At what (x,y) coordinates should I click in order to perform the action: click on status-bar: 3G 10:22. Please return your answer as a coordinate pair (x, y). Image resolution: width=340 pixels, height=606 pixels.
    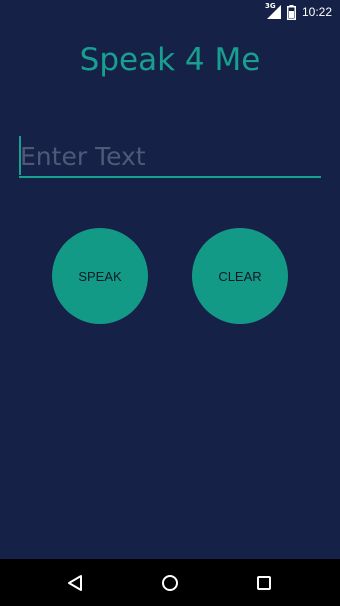
    Looking at the image, I should click on (170, 12).